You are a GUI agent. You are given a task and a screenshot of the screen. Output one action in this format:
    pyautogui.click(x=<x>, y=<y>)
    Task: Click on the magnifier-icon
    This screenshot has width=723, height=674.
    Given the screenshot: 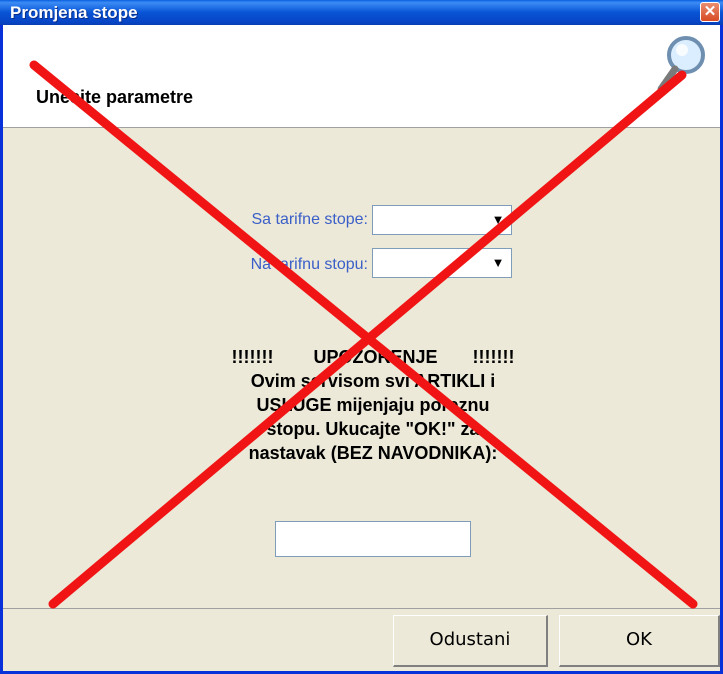 What is the action you would take?
    pyautogui.click(x=681, y=64)
    